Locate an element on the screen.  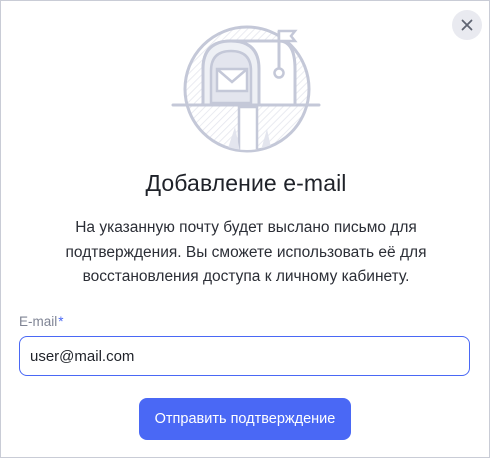
close-icon is located at coordinates (467, 25).